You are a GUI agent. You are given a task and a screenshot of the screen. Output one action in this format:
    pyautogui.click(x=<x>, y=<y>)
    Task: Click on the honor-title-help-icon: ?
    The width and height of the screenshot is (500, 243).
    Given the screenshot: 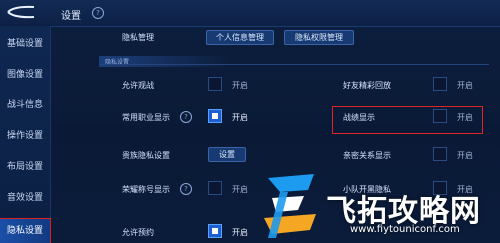 What is the action you would take?
    pyautogui.click(x=186, y=189)
    